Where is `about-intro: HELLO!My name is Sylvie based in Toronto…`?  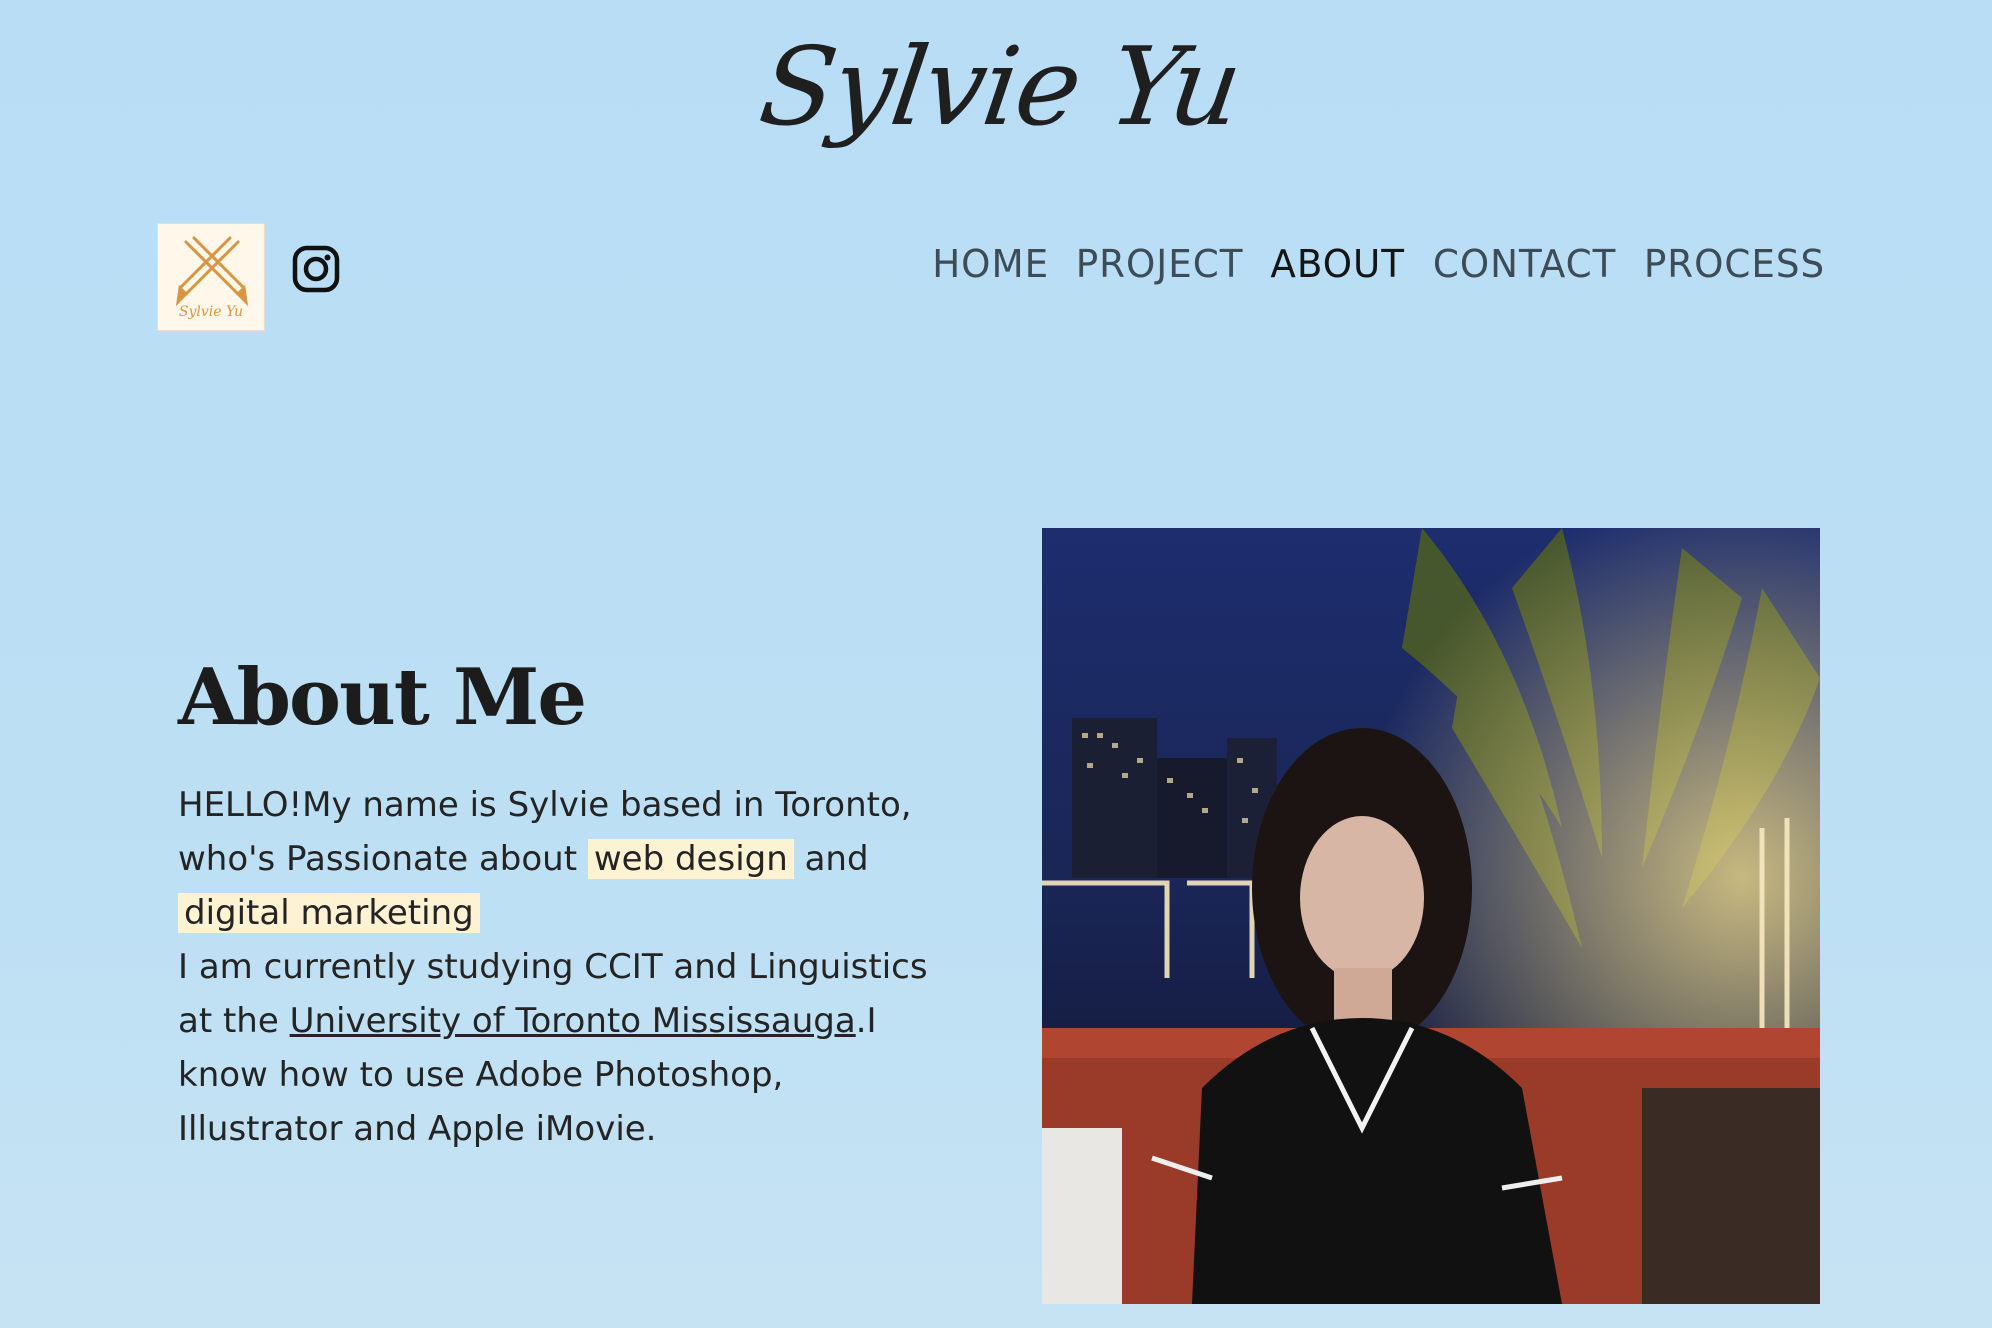
about-intro: HELLO!My name is Sylvie based in Toronto… is located at coordinates (568, 859).